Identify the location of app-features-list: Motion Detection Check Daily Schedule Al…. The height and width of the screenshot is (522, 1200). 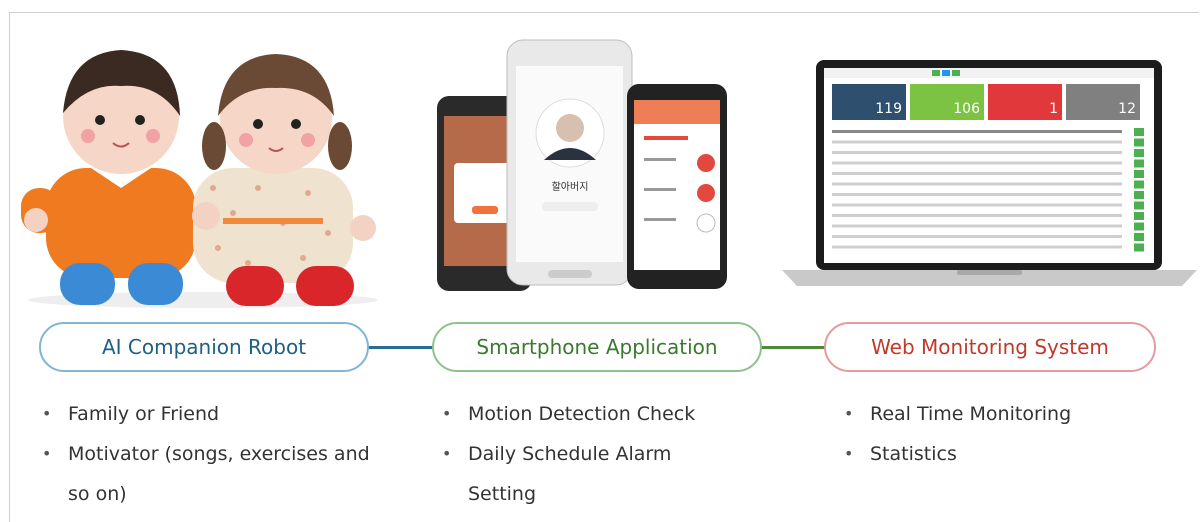
(590, 454).